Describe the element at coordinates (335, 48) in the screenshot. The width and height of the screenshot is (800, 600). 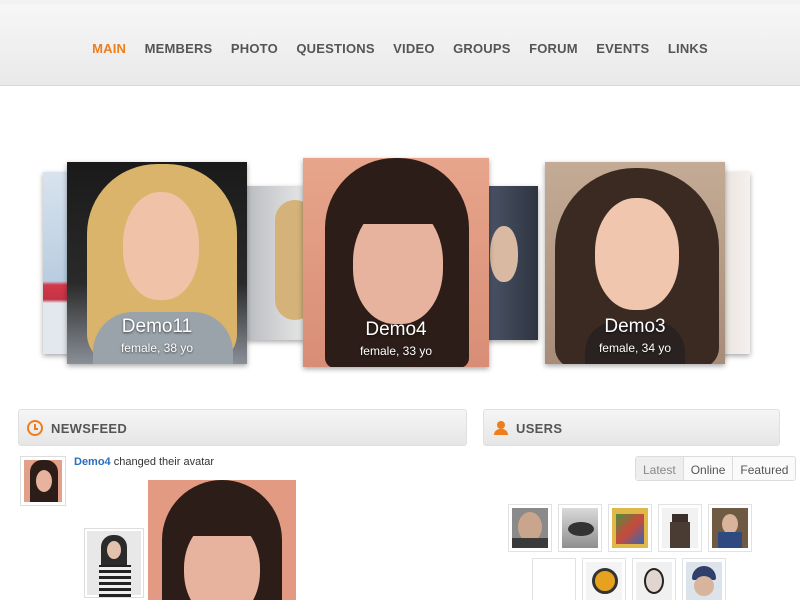
I see `nav-questions: QUESTIONS` at that location.